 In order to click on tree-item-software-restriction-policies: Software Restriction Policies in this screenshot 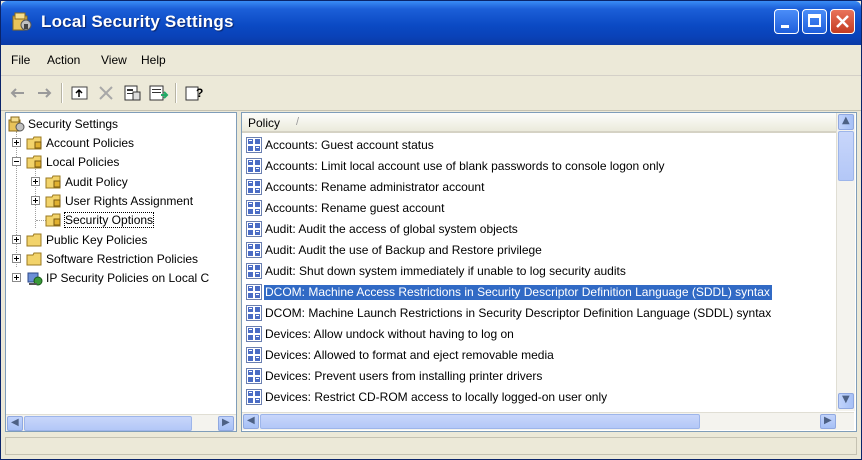, I will do `click(124, 259)`.